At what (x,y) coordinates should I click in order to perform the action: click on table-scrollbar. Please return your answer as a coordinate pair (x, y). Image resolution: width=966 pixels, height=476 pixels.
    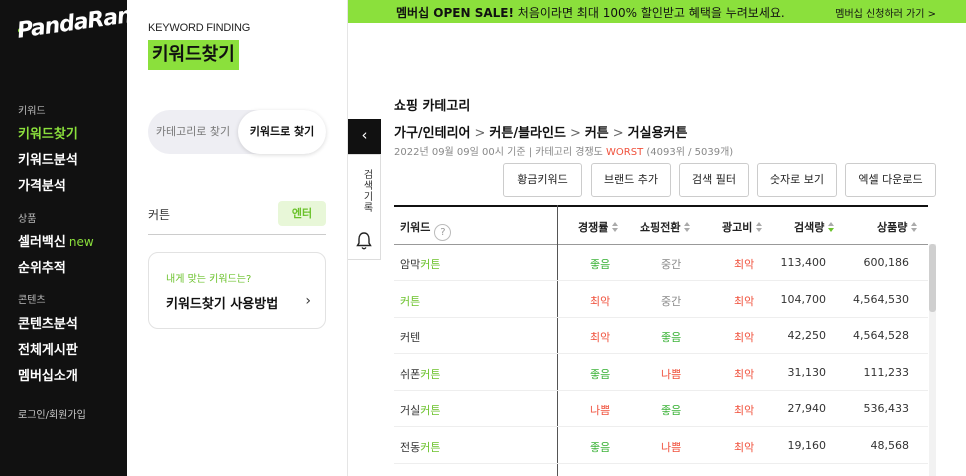
    Looking at the image, I should click on (932, 360).